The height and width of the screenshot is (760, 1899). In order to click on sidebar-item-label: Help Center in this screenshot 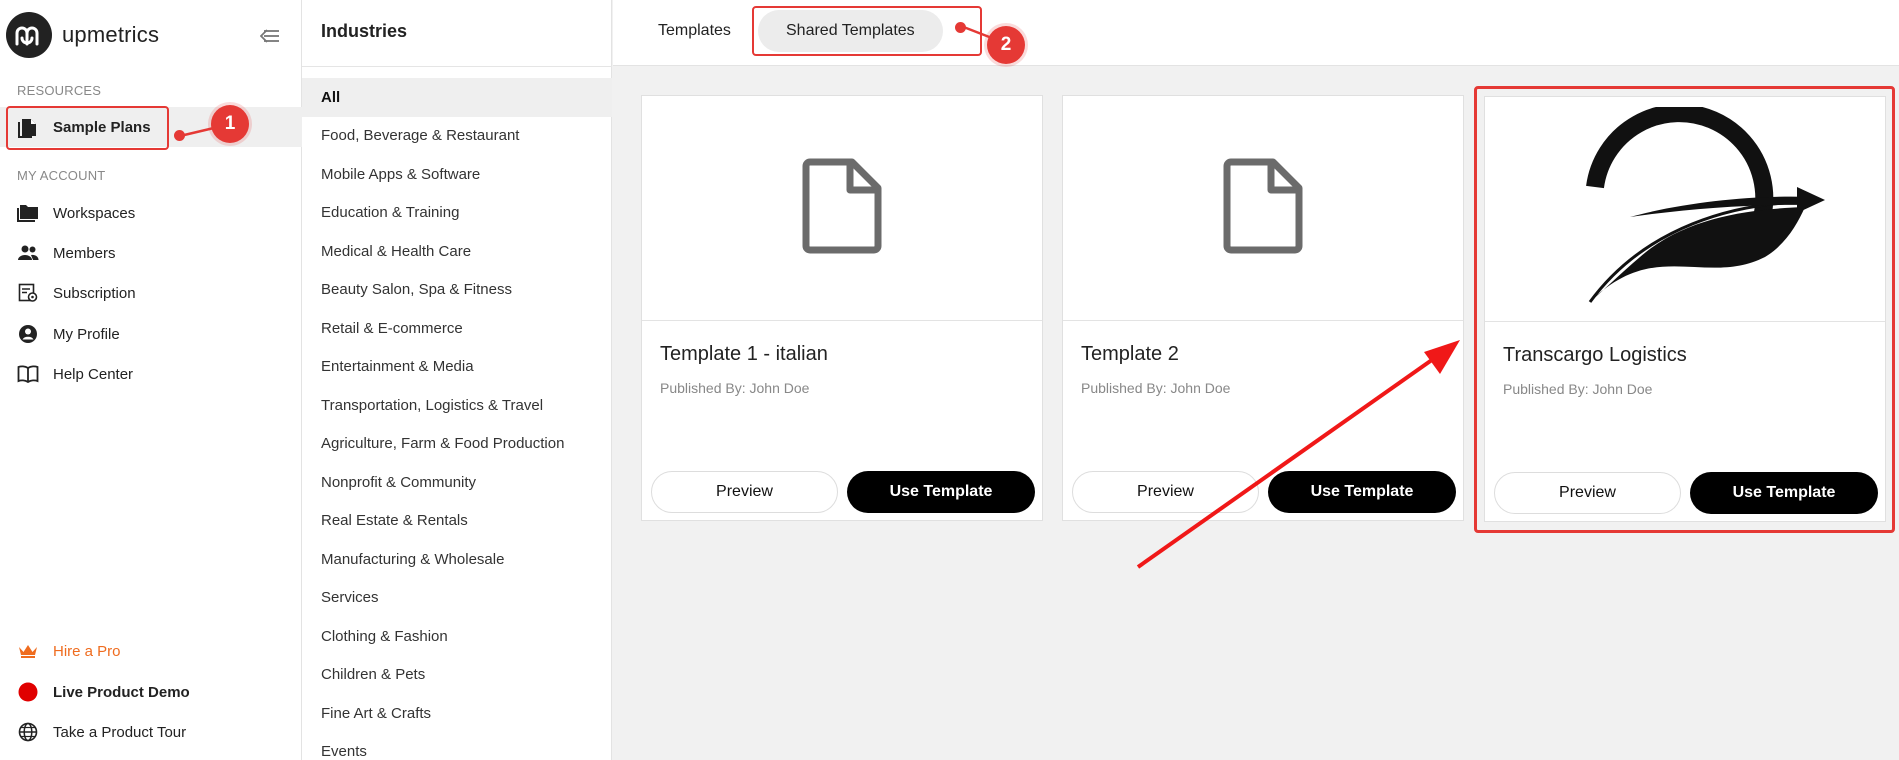, I will do `click(93, 374)`.